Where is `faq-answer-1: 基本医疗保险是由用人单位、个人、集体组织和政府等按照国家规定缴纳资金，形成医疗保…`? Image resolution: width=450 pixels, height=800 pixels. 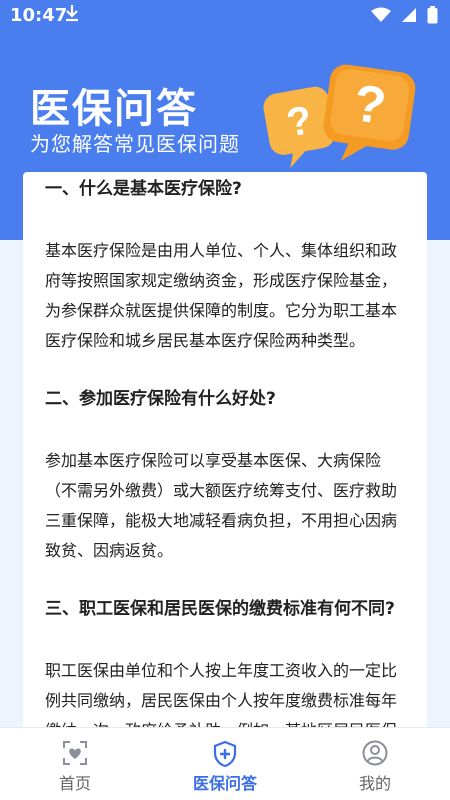
faq-answer-1: 基本医疗保险是由用人单位、个人、集体组织和政府等按照国家规定缴纳资金，形成医疗保… is located at coordinates (221, 295).